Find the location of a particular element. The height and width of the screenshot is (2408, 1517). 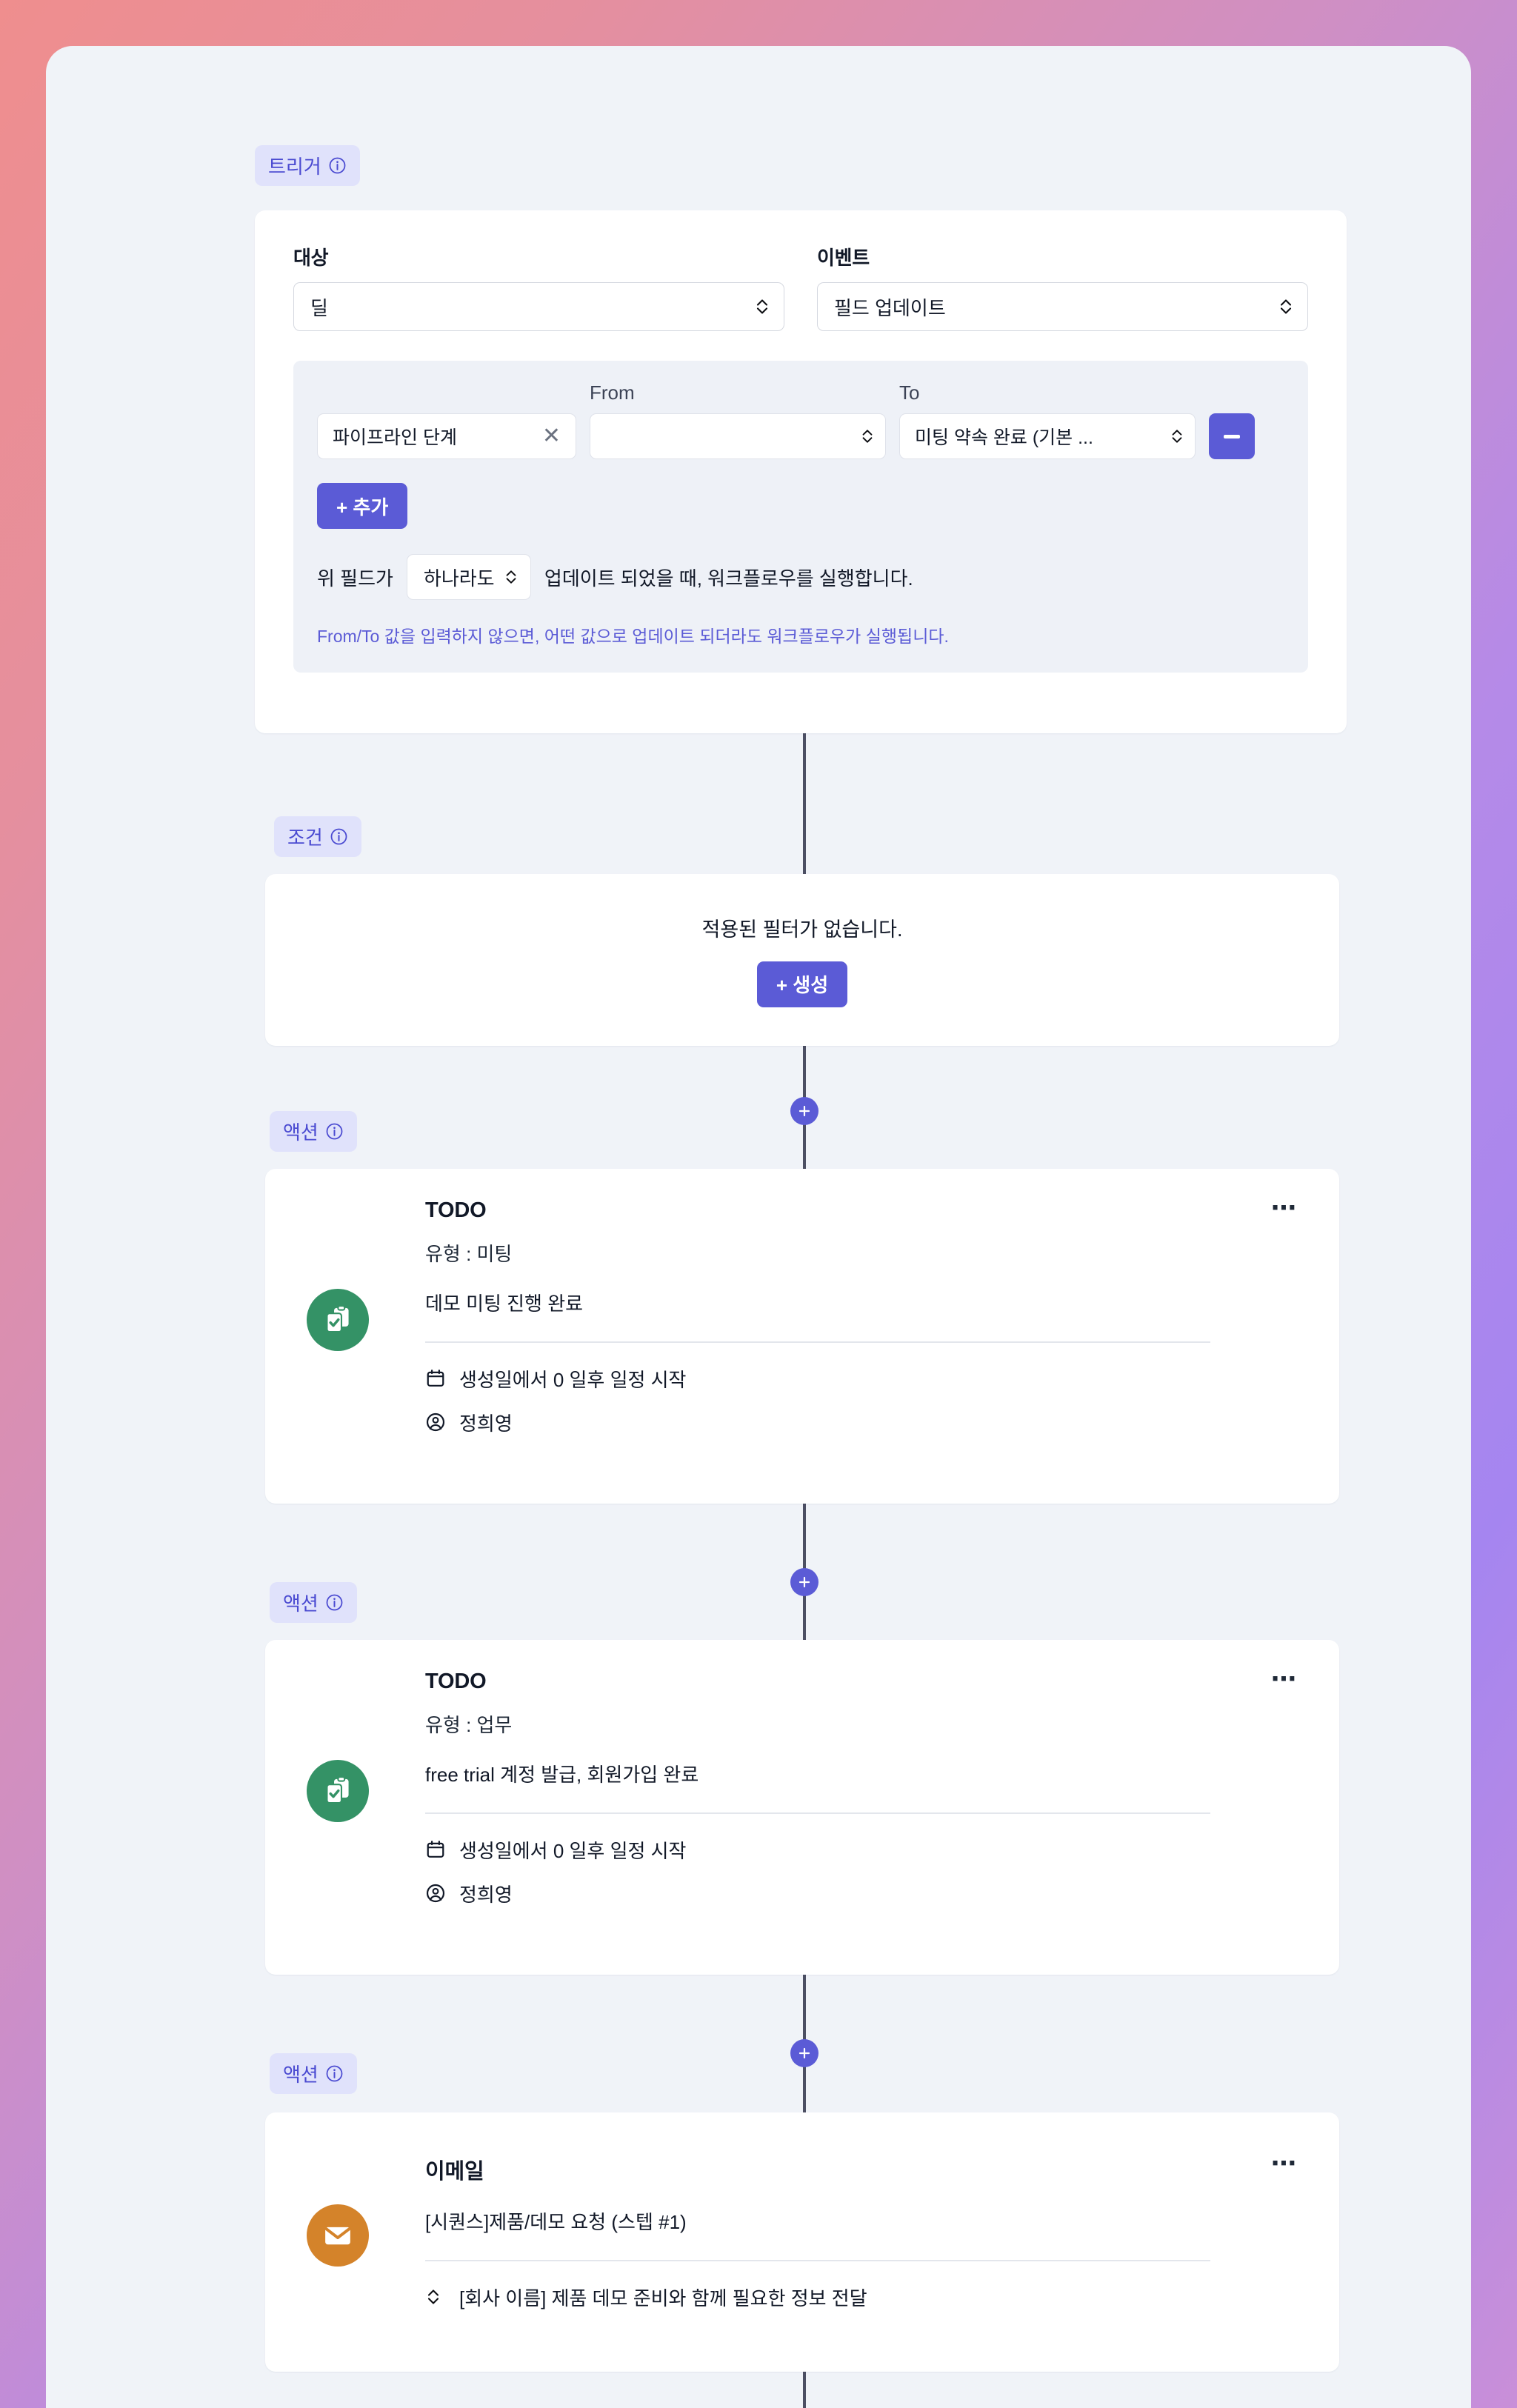

trigger-event-label: 이벤트 is located at coordinates (843, 258).